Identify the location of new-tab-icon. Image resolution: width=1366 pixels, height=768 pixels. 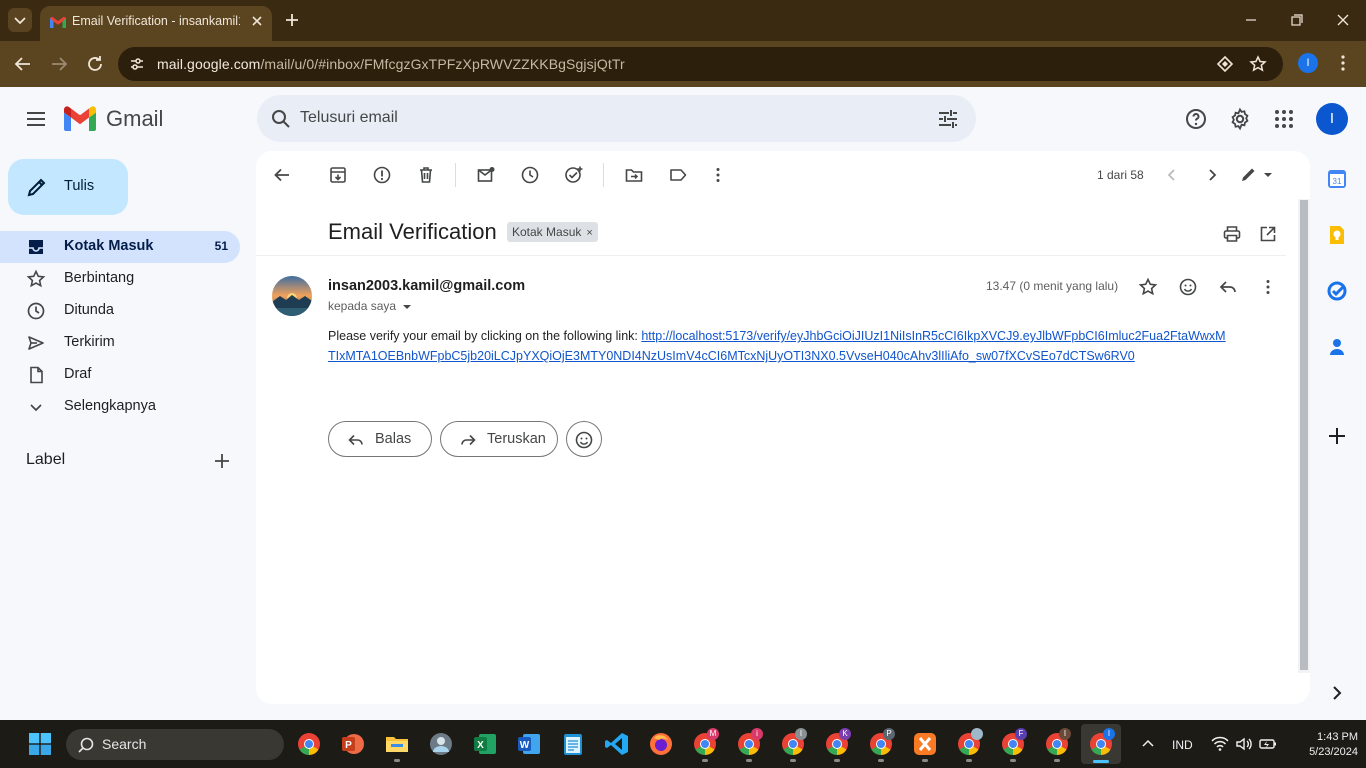
(292, 20).